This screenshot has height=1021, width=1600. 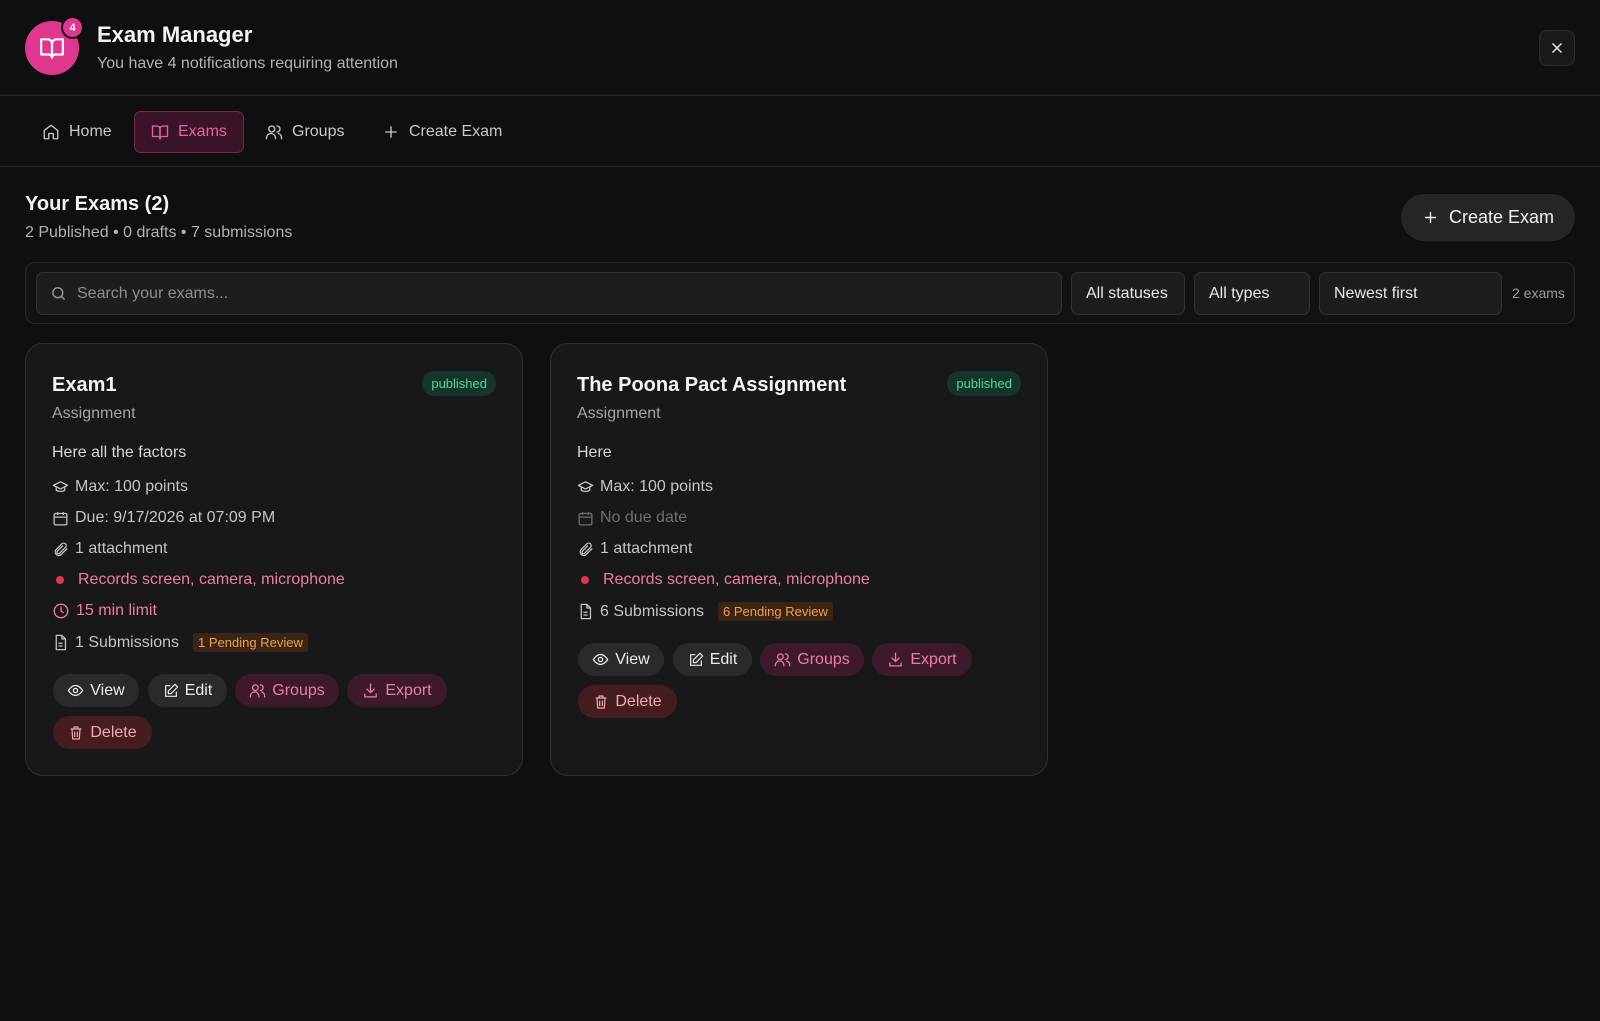 I want to click on exam-count: 2 exams, so click(x=1538, y=293).